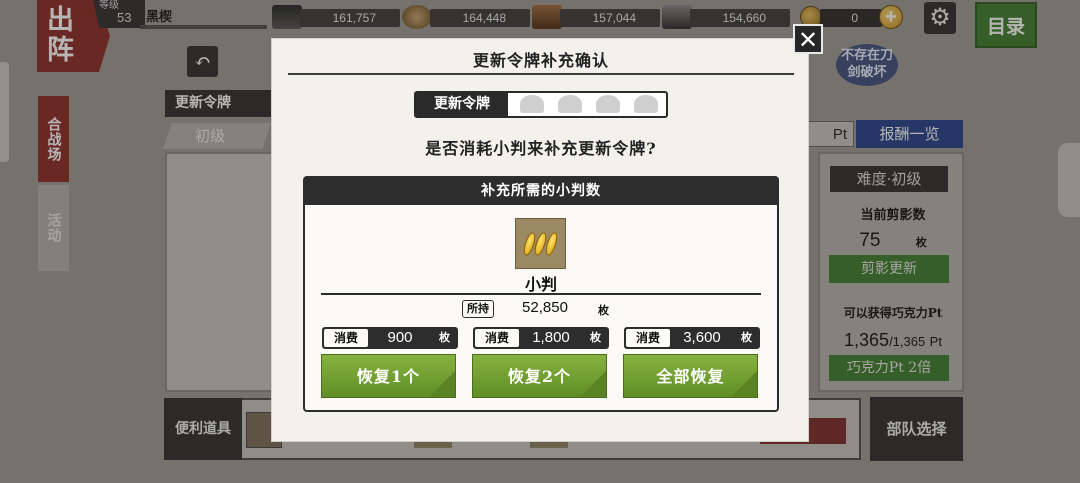 The height and width of the screenshot is (483, 1080). What do you see at coordinates (808, 39) in the screenshot?
I see `close-icon: ✕` at bounding box center [808, 39].